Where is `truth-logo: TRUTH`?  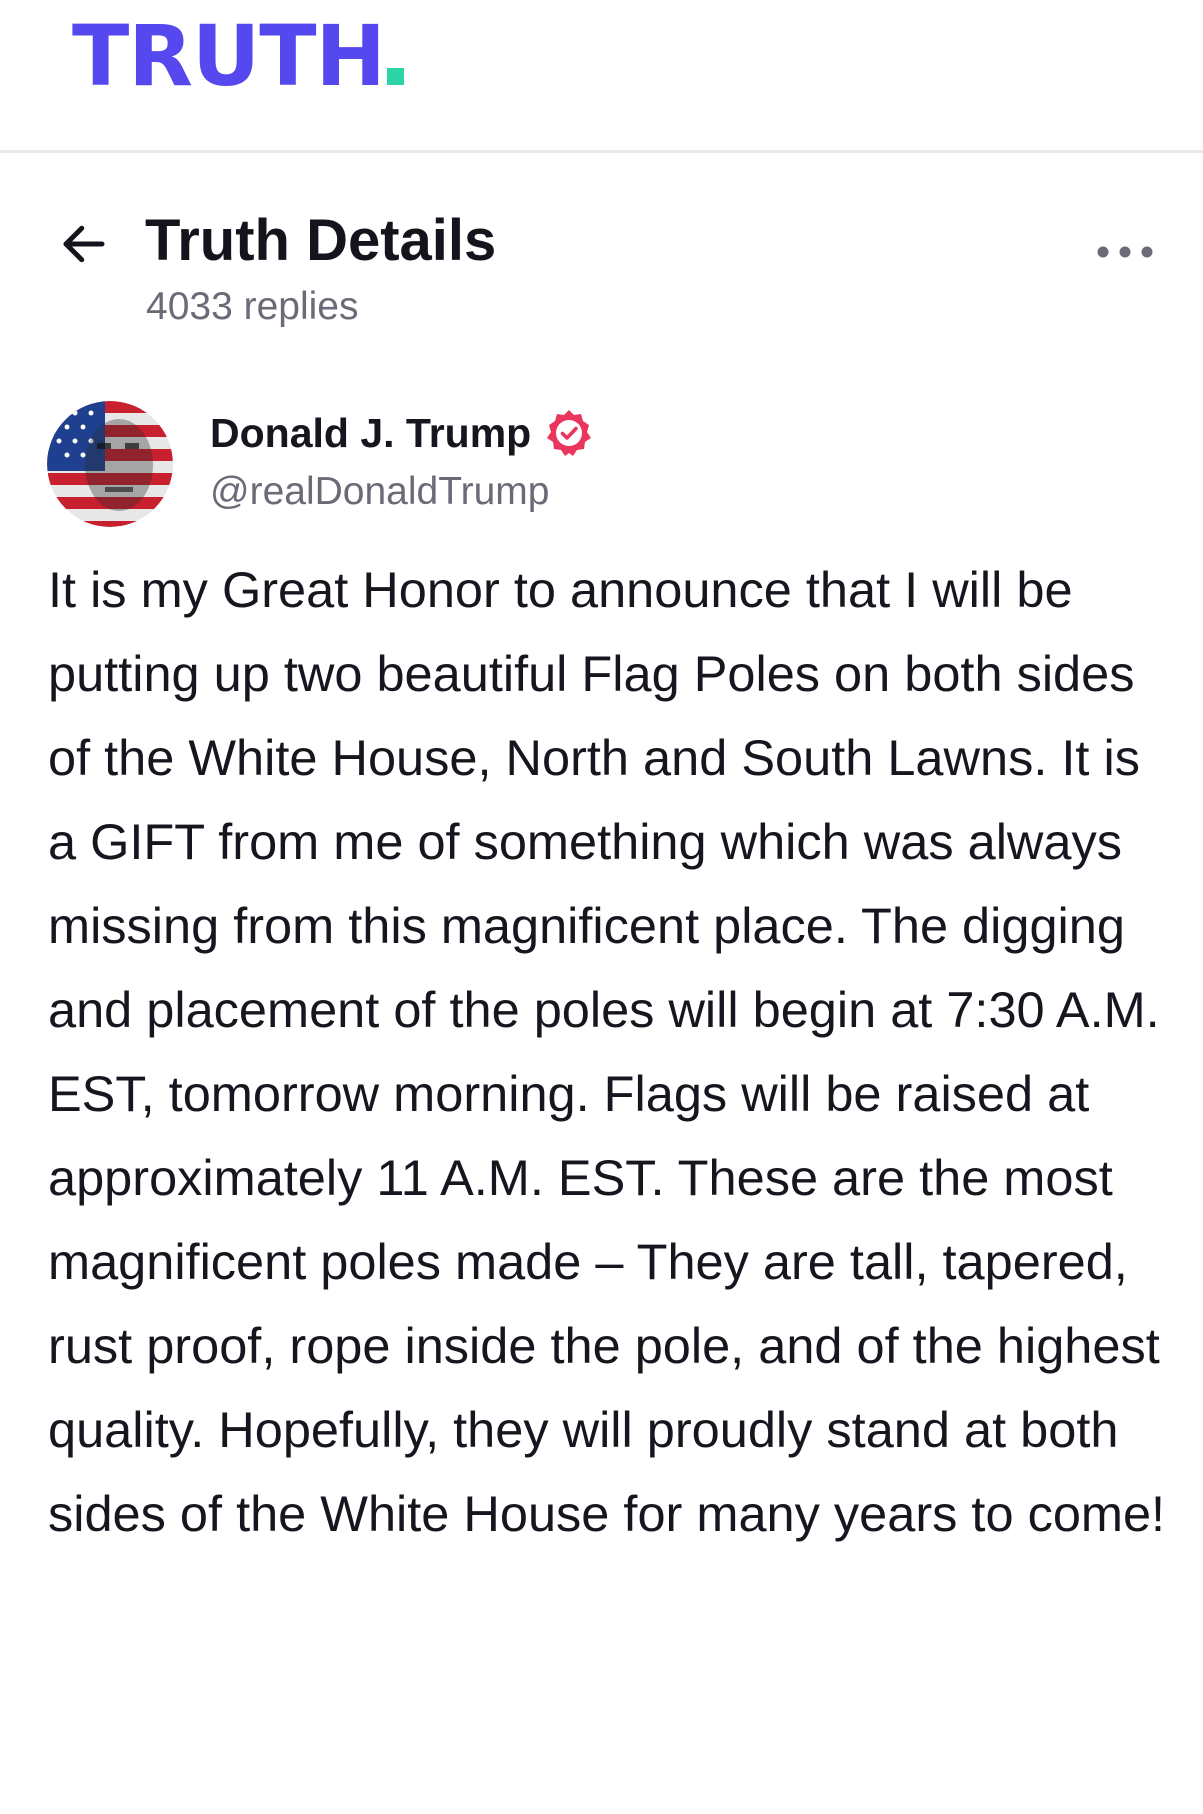
truth-logo: TRUTH is located at coordinates (238, 56).